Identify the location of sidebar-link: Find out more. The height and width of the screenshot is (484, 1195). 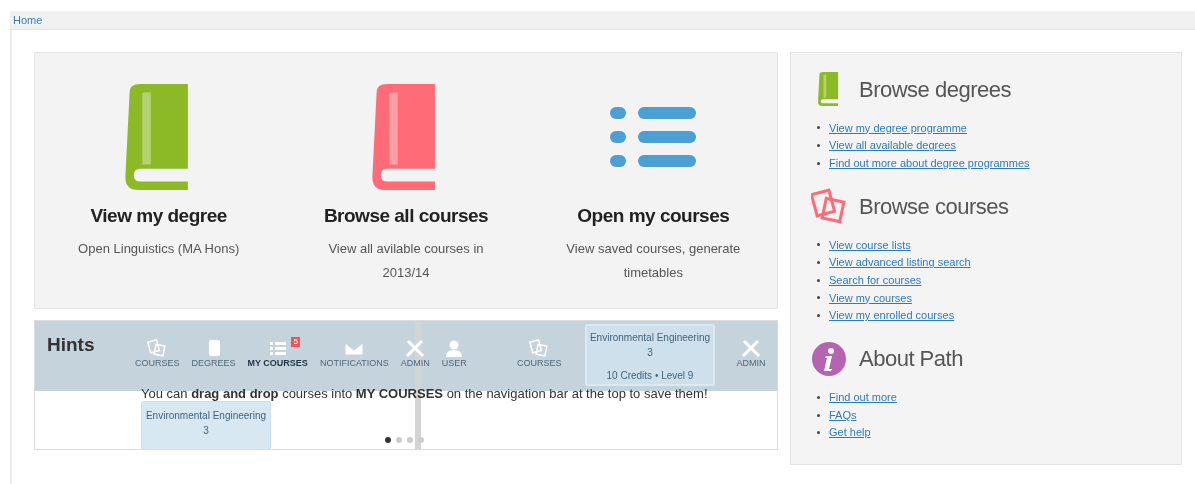
(863, 397).